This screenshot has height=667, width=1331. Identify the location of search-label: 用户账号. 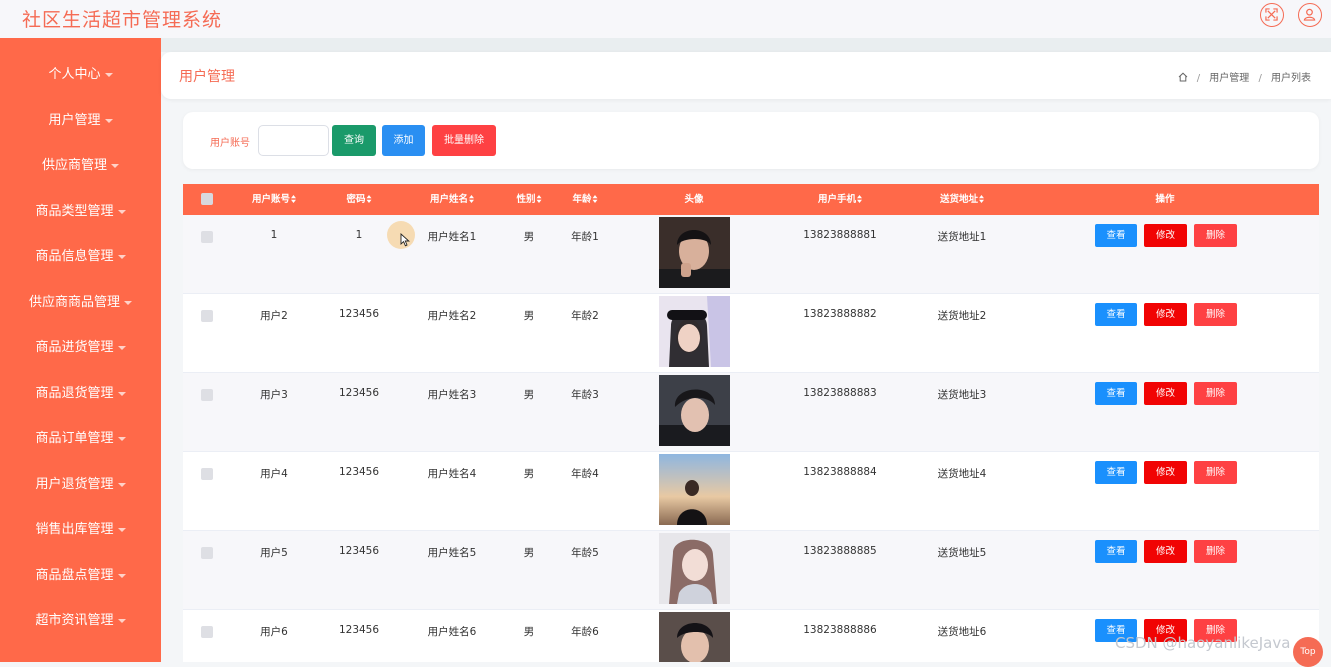
(230, 143).